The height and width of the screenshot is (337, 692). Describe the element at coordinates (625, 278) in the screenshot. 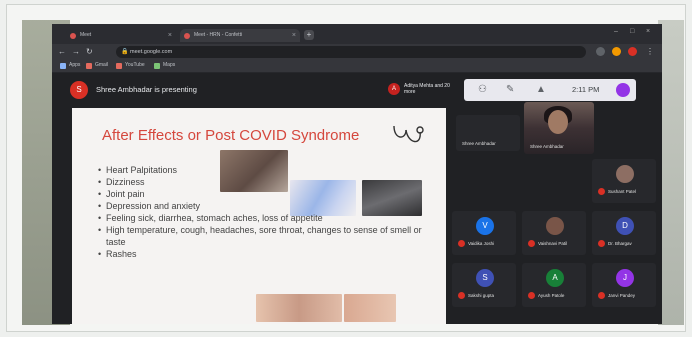

I see `participant-avatar: J` at that location.